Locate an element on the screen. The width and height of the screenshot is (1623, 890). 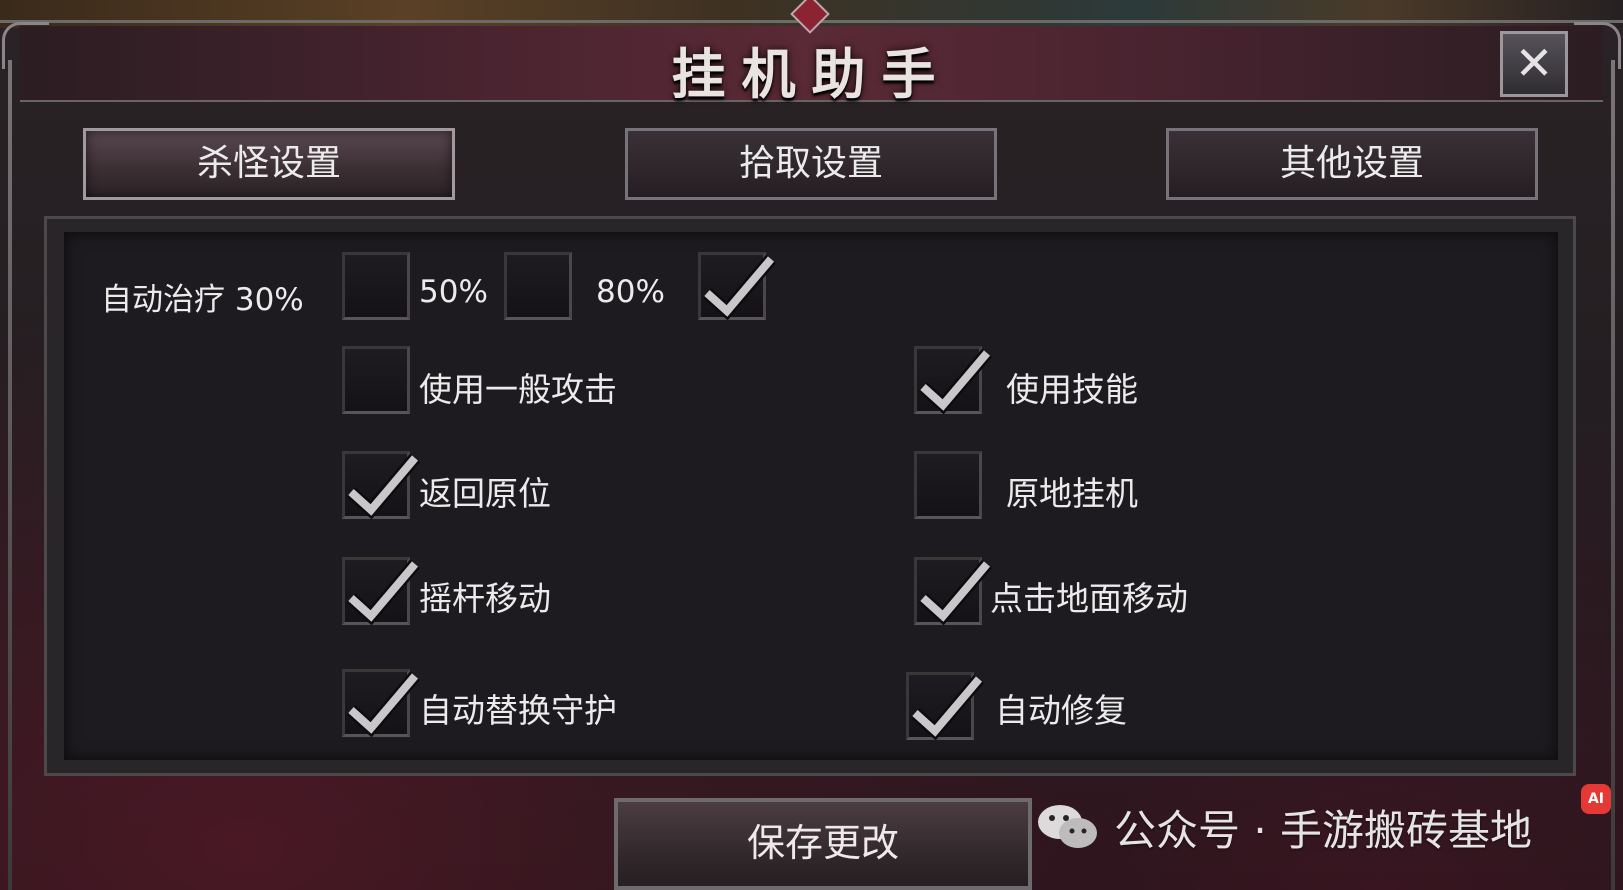
auto-replace-guardian-checkbox is located at coordinates (381, 703).